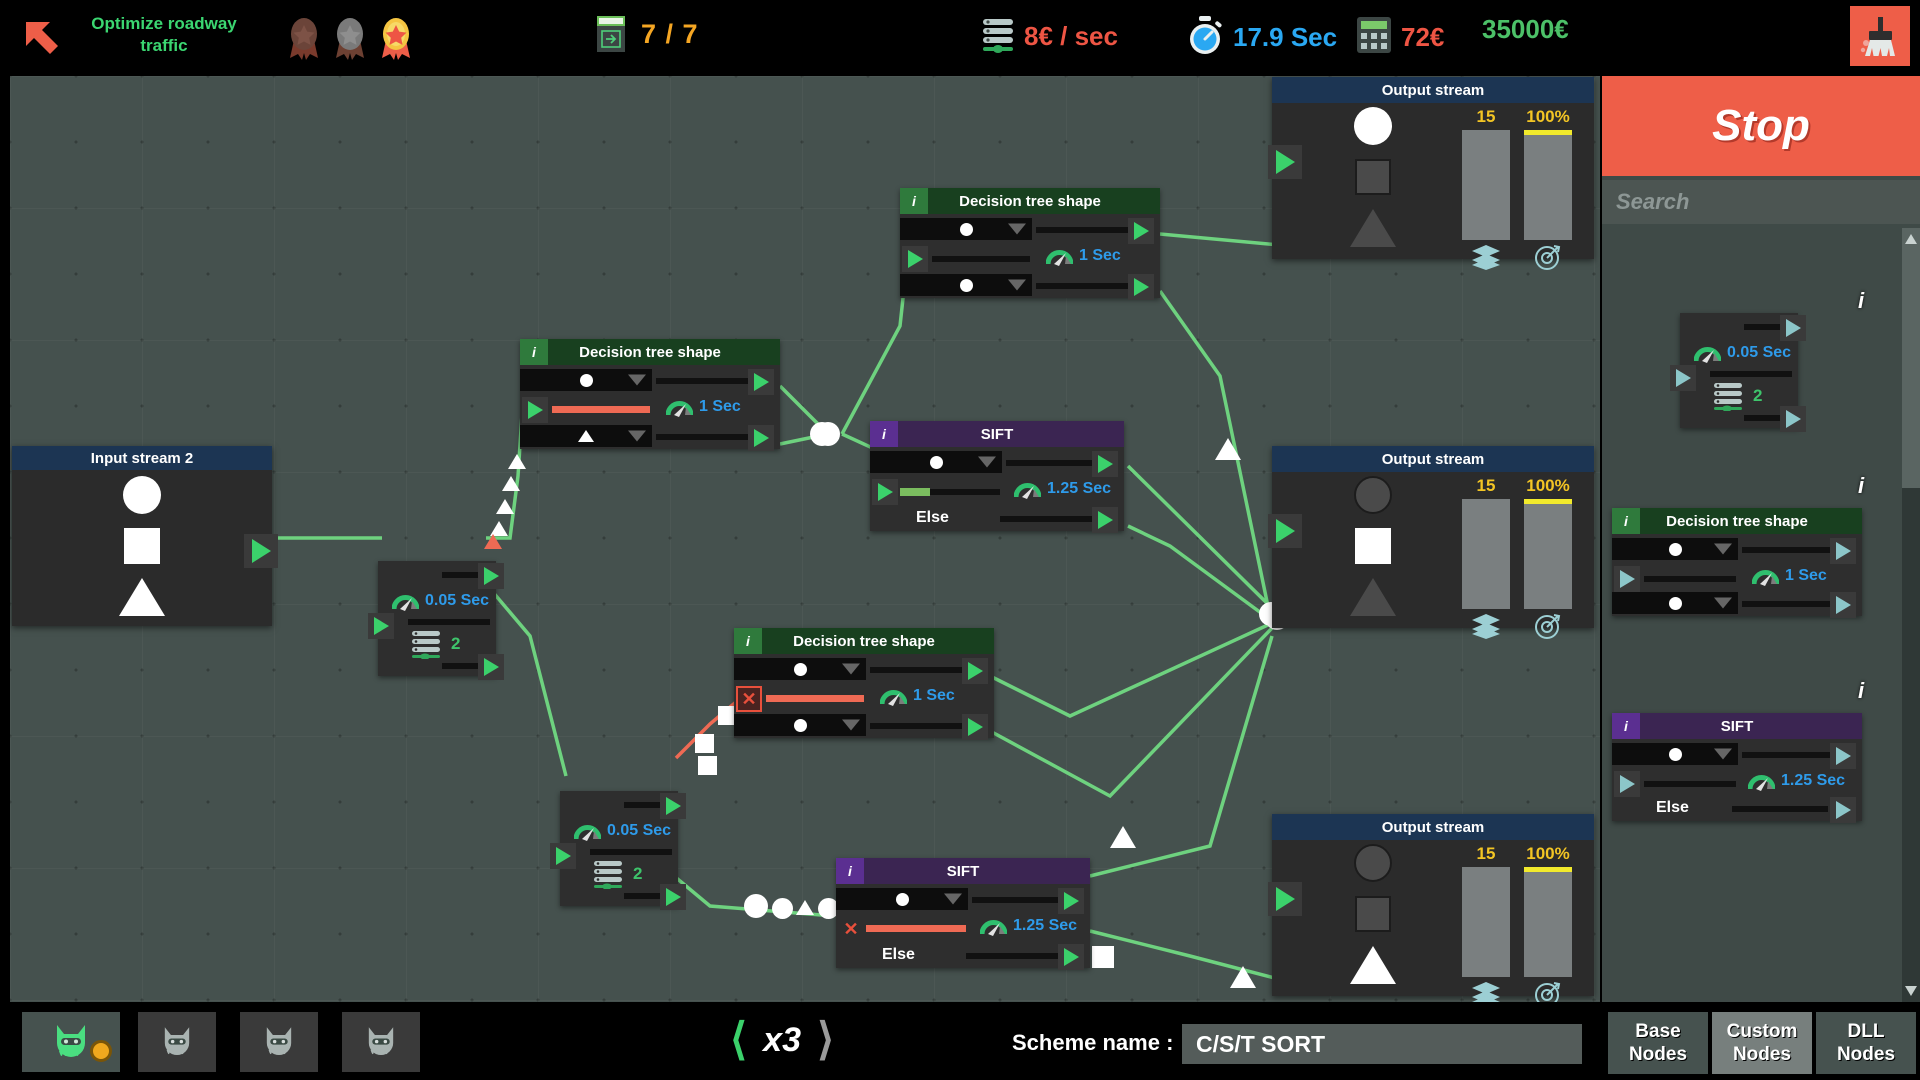 This screenshot has height=1080, width=1920. What do you see at coordinates (618, 850) in the screenshot?
I see `splitter-node-lower: 0.05 Sec 2` at bounding box center [618, 850].